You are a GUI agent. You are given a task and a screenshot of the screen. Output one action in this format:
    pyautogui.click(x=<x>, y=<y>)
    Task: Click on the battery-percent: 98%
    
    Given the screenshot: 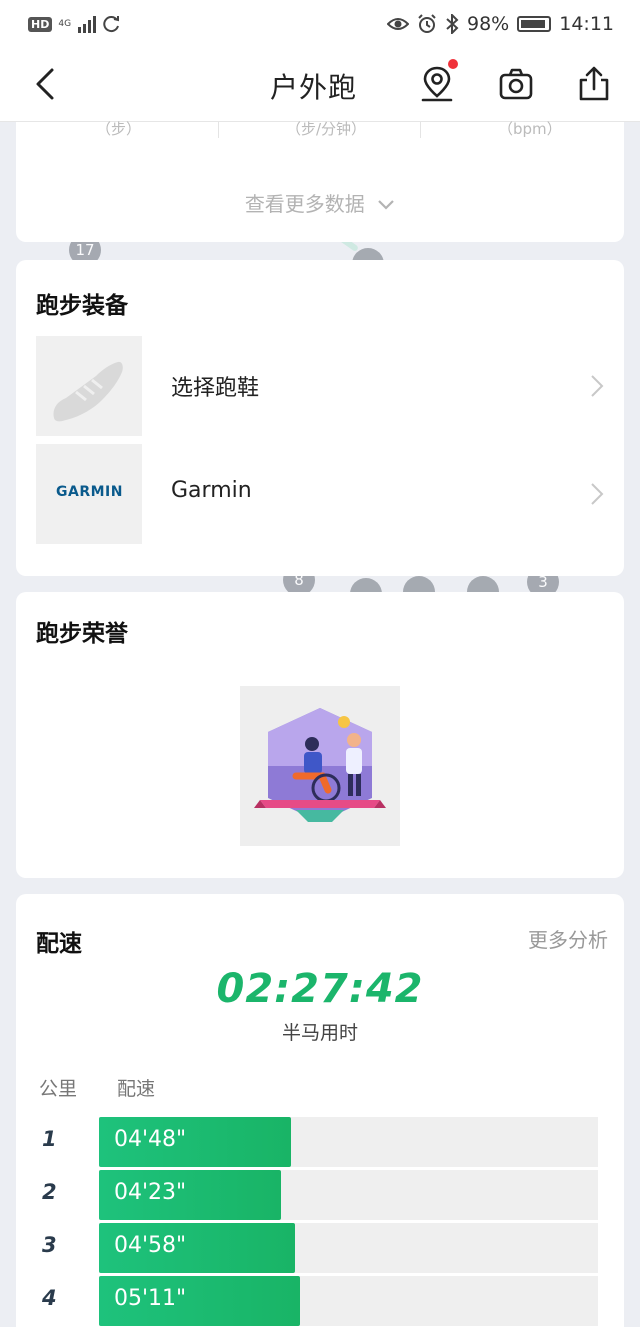 What is the action you would take?
    pyautogui.click(x=488, y=24)
    